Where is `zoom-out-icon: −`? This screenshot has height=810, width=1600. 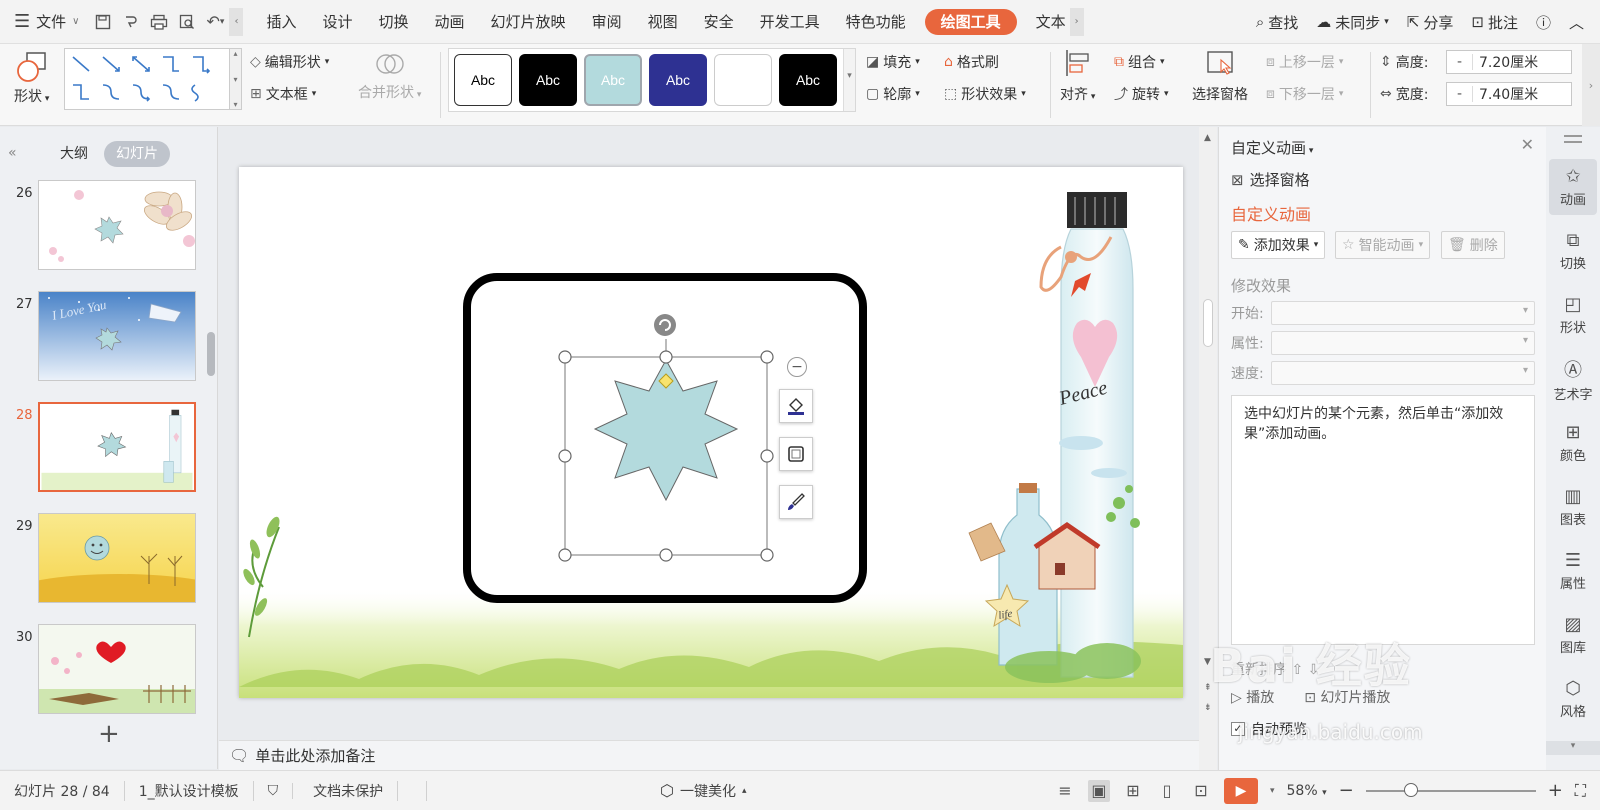 zoom-out-icon: − is located at coordinates (1346, 790).